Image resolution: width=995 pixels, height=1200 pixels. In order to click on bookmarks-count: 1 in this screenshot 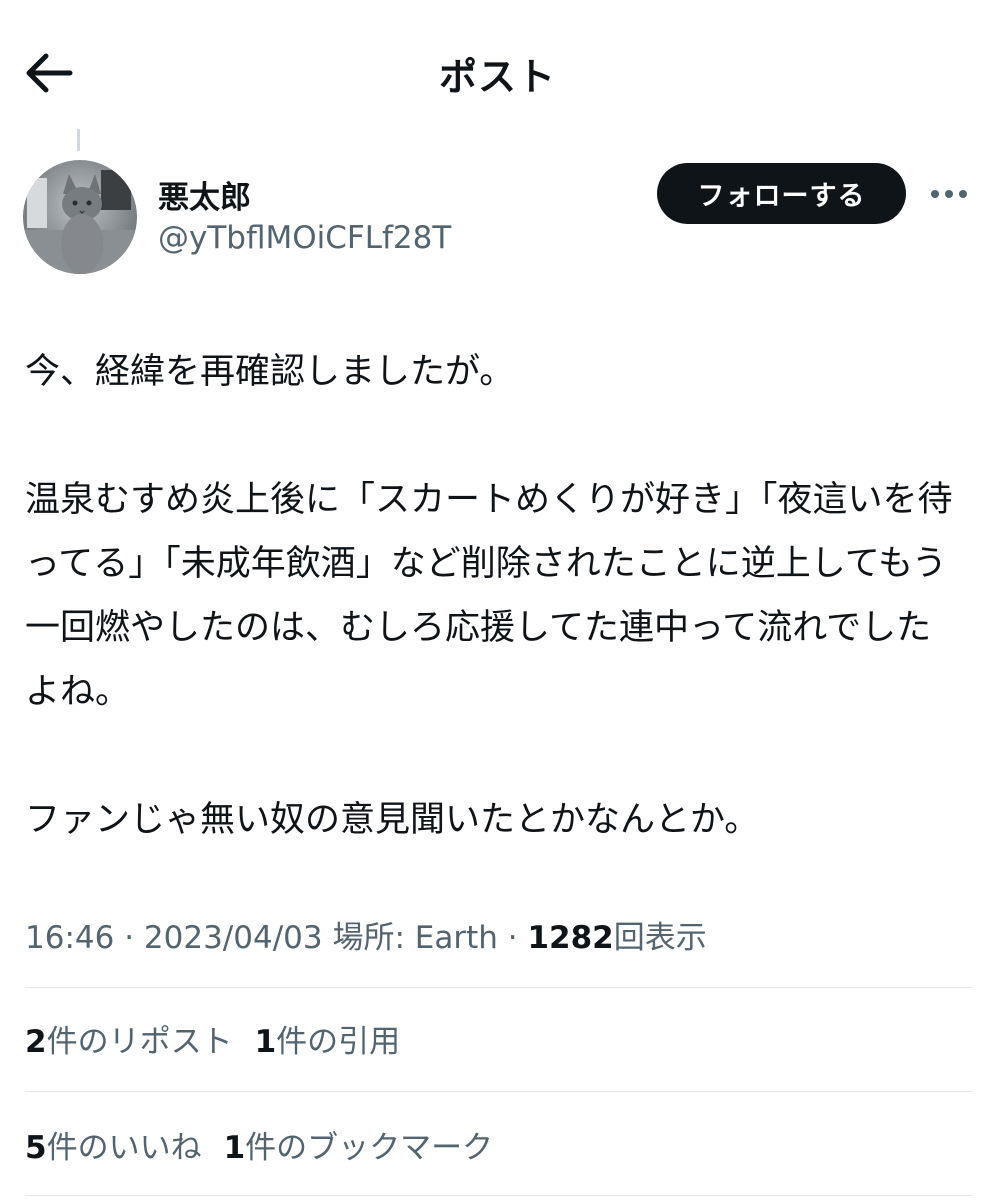, I will do `click(234, 1148)`.